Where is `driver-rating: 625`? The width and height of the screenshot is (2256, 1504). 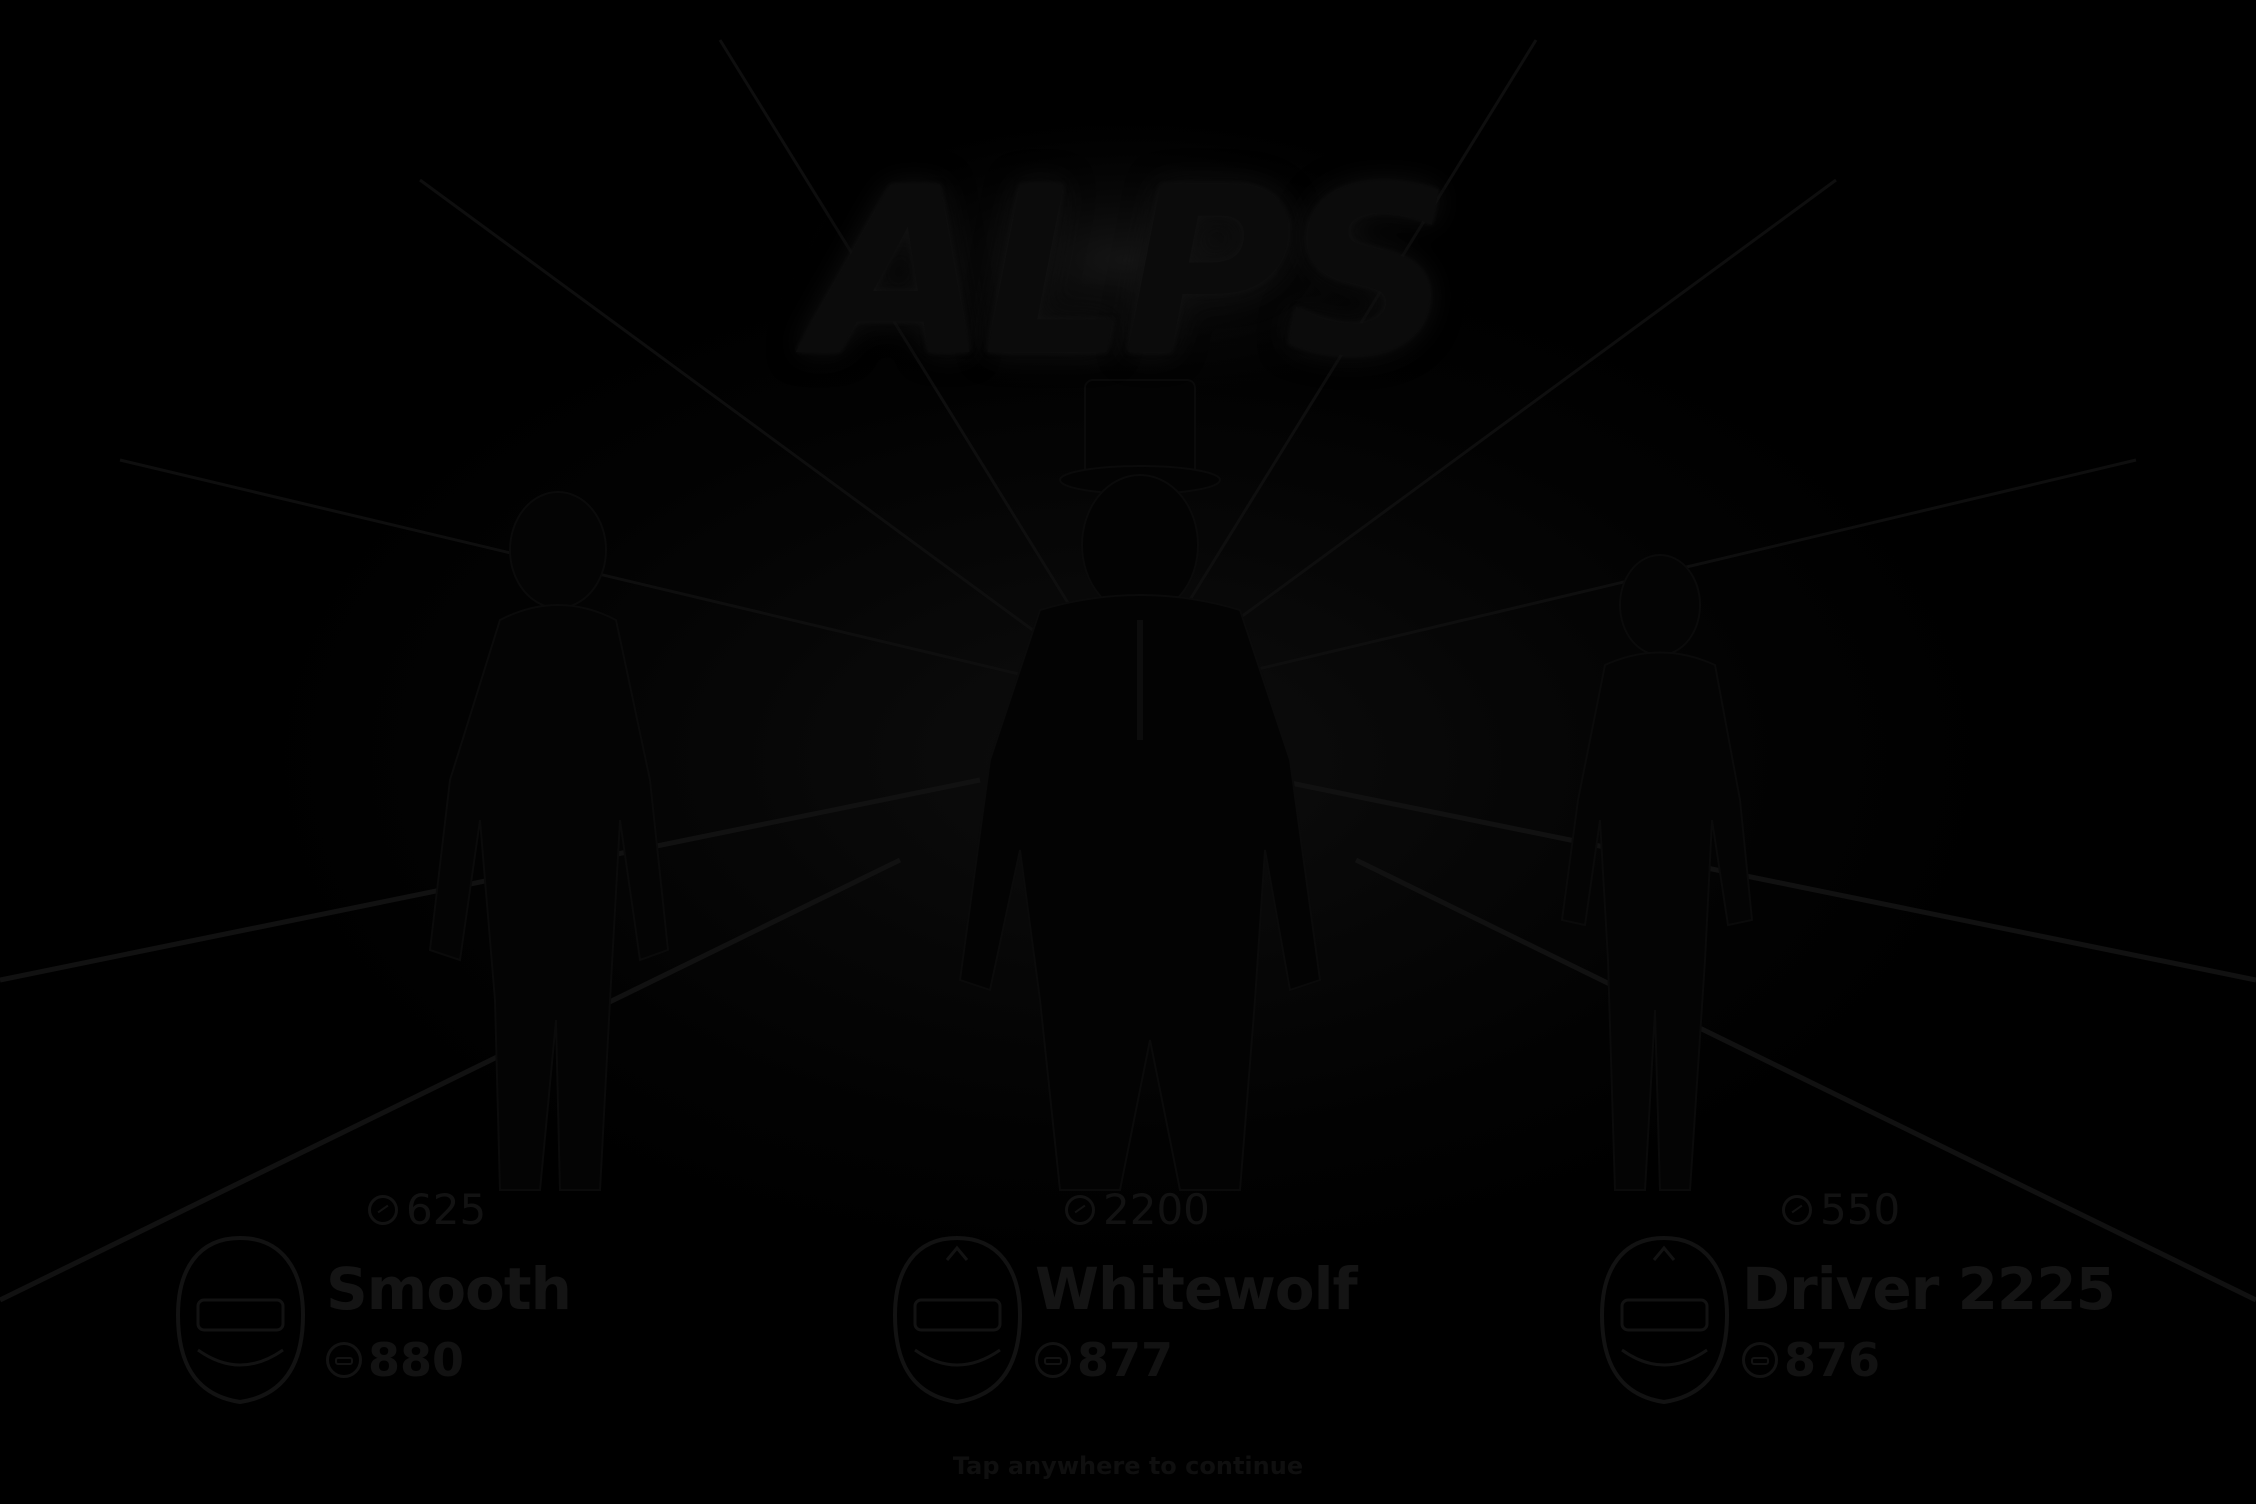
driver-rating: 625 is located at coordinates (427, 1209).